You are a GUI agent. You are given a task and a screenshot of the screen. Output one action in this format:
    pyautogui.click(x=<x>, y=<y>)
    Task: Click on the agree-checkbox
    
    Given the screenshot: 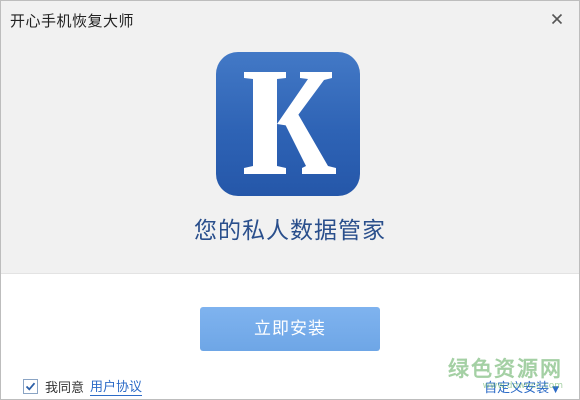 What is the action you would take?
    pyautogui.click(x=30, y=386)
    